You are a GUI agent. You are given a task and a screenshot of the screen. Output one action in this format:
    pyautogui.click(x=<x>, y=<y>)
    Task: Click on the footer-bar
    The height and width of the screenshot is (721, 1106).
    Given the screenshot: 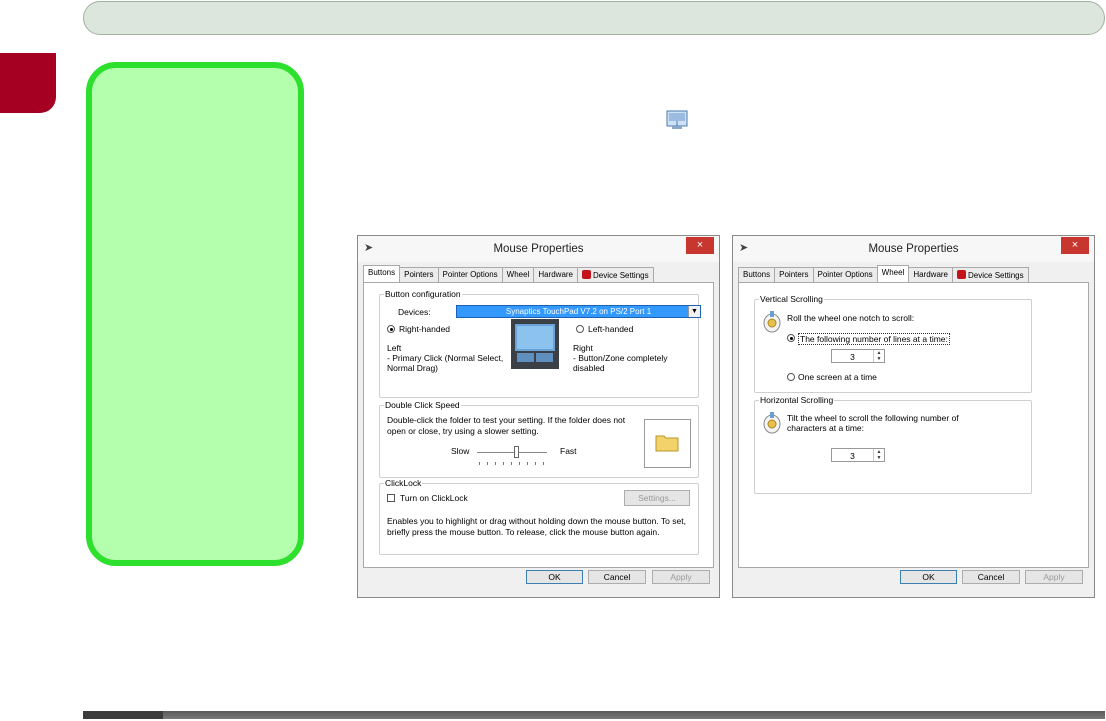 What is the action you would take?
    pyautogui.click(x=594, y=715)
    